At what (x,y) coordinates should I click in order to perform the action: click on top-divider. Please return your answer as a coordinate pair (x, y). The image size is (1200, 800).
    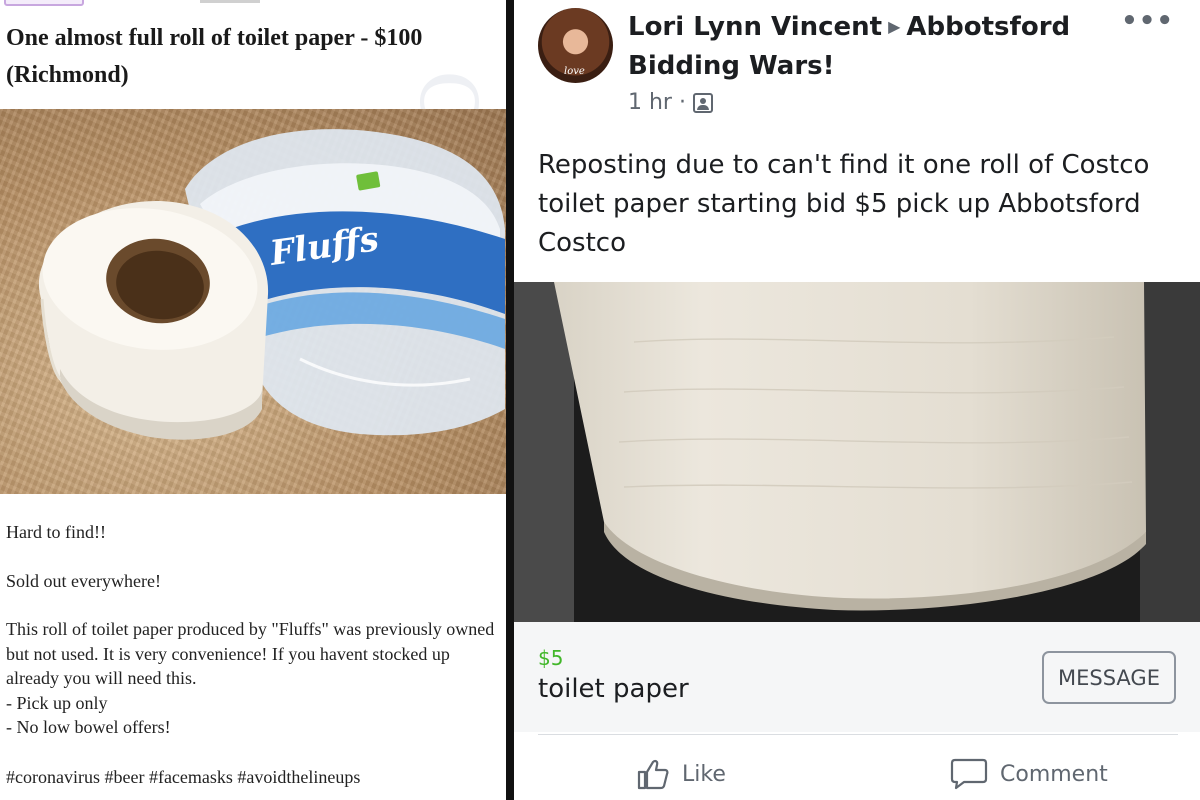
    Looking at the image, I should click on (230, 1).